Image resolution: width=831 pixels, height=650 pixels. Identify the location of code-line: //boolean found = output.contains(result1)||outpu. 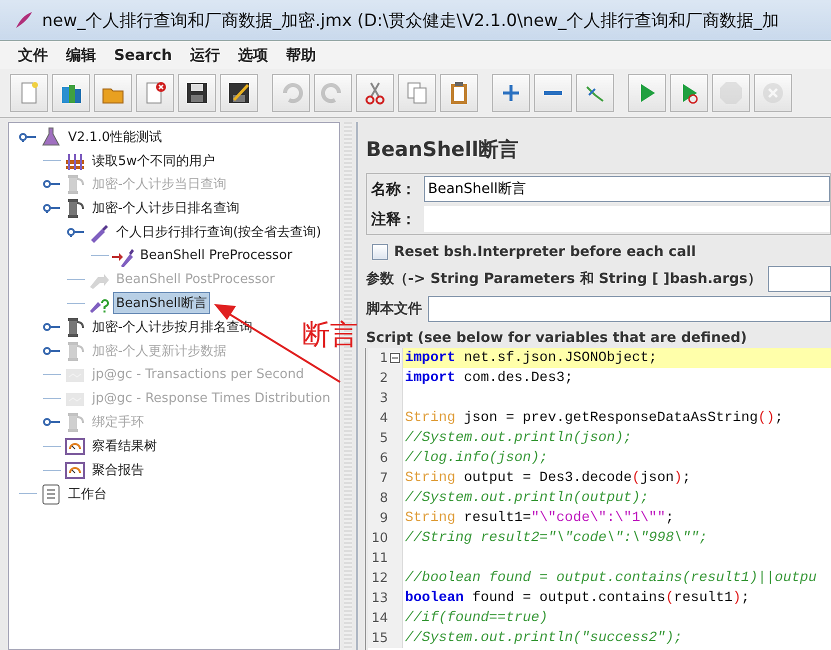
(611, 578).